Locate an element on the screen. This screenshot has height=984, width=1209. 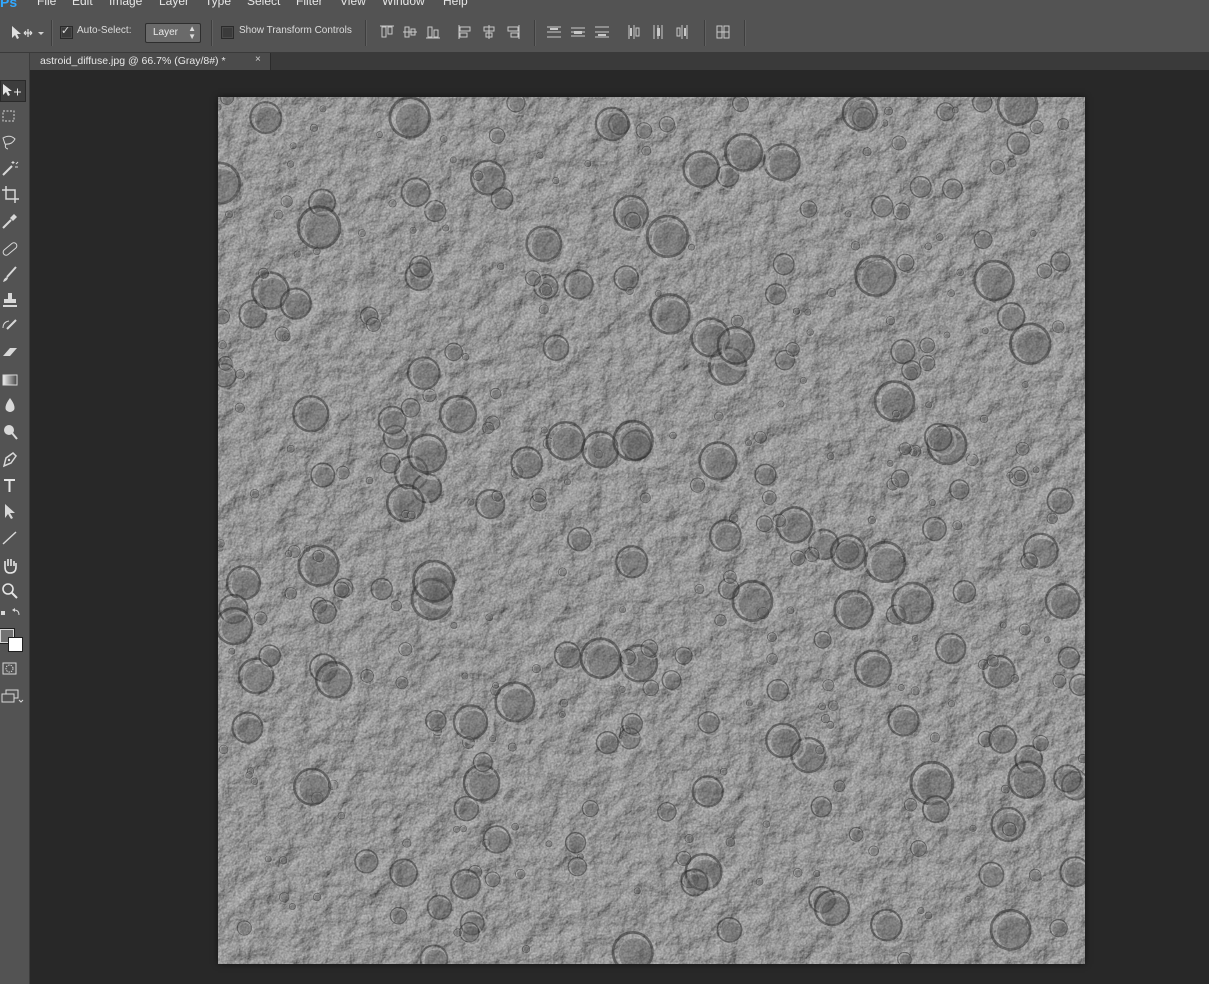
line-tool-icon is located at coordinates (13, 538).